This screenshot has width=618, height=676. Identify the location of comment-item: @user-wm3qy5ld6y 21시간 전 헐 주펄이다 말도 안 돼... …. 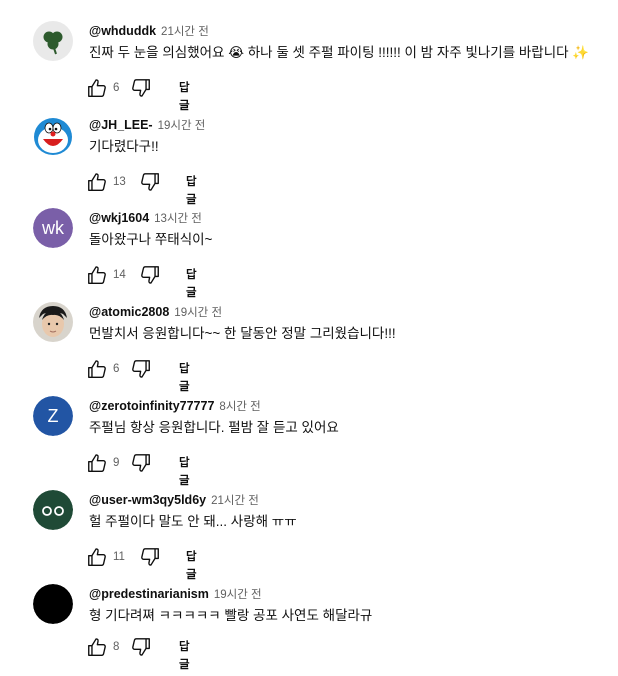
(309, 536).